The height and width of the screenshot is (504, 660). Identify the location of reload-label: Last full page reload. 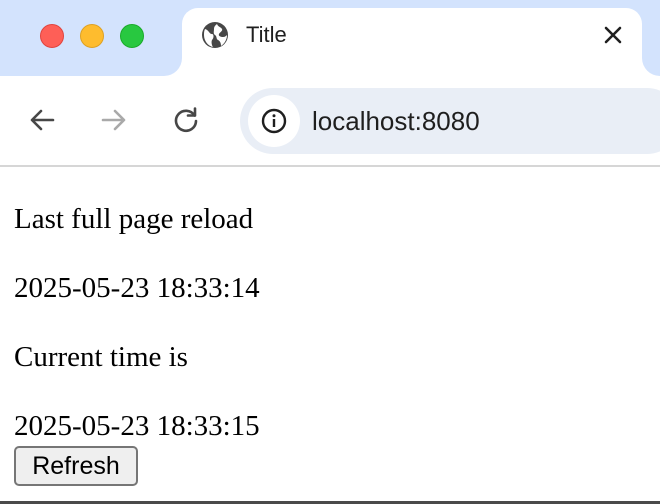
(134, 219).